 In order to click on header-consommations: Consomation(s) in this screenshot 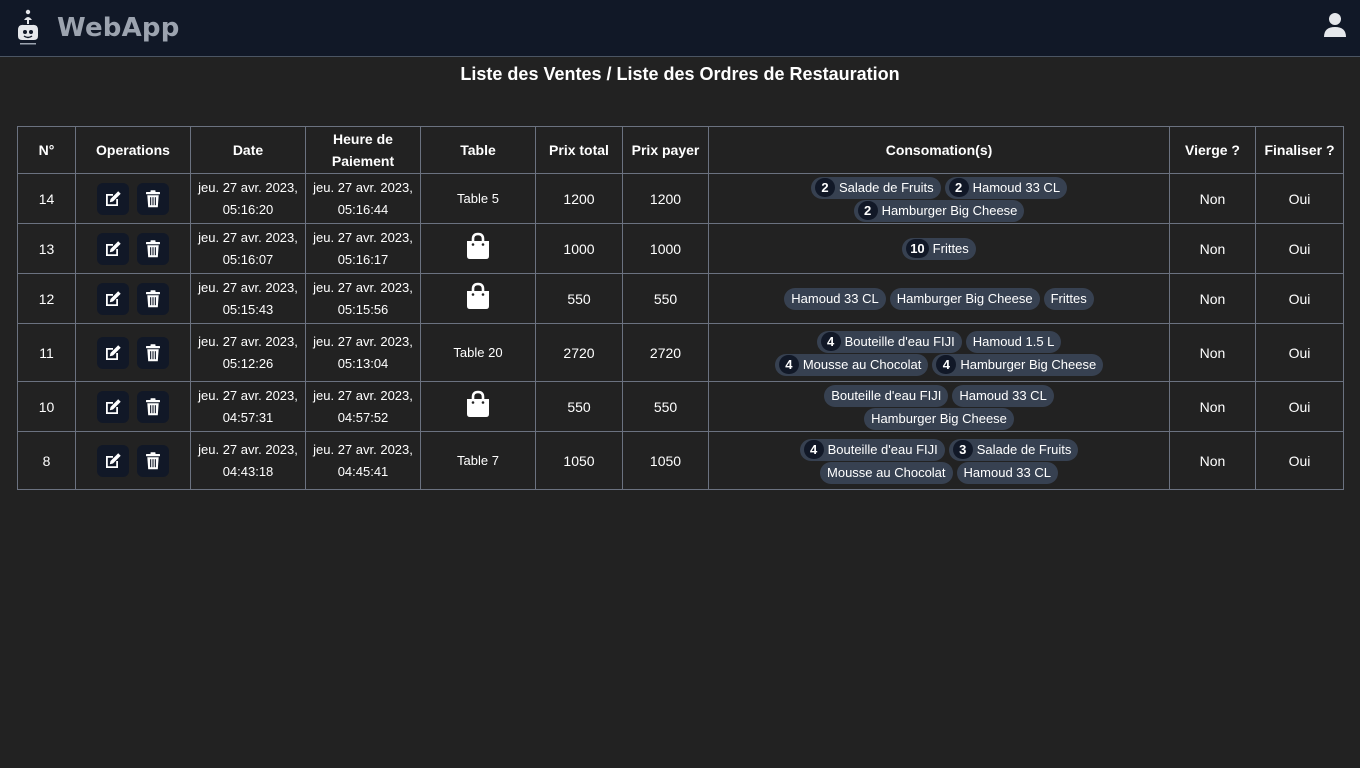, I will do `click(939, 150)`.